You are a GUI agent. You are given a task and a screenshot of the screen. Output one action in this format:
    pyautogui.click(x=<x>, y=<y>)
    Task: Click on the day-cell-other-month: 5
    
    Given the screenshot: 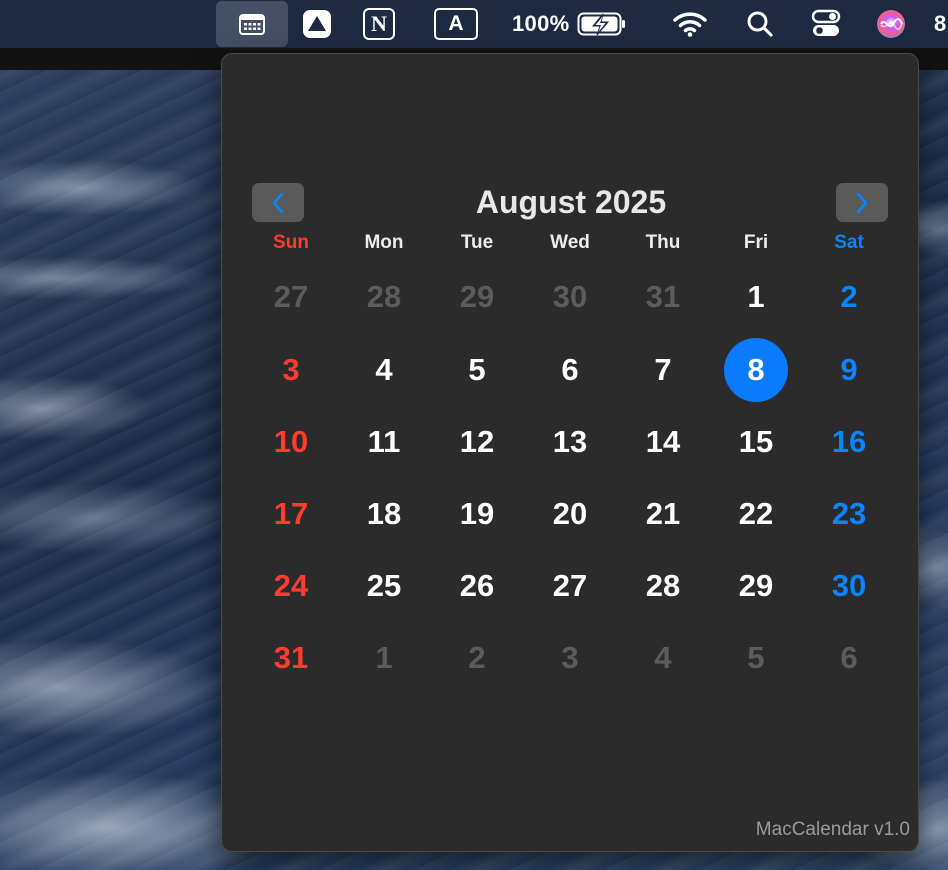 What is the action you would take?
    pyautogui.click(x=756, y=658)
    